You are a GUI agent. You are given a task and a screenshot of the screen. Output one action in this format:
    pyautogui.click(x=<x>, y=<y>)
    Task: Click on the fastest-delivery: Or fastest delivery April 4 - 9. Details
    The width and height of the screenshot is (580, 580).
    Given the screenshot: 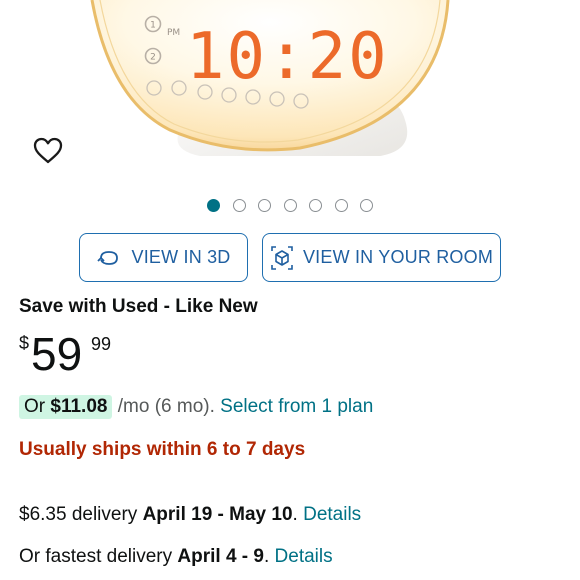 What is the action you would take?
    pyautogui.click(x=176, y=556)
    